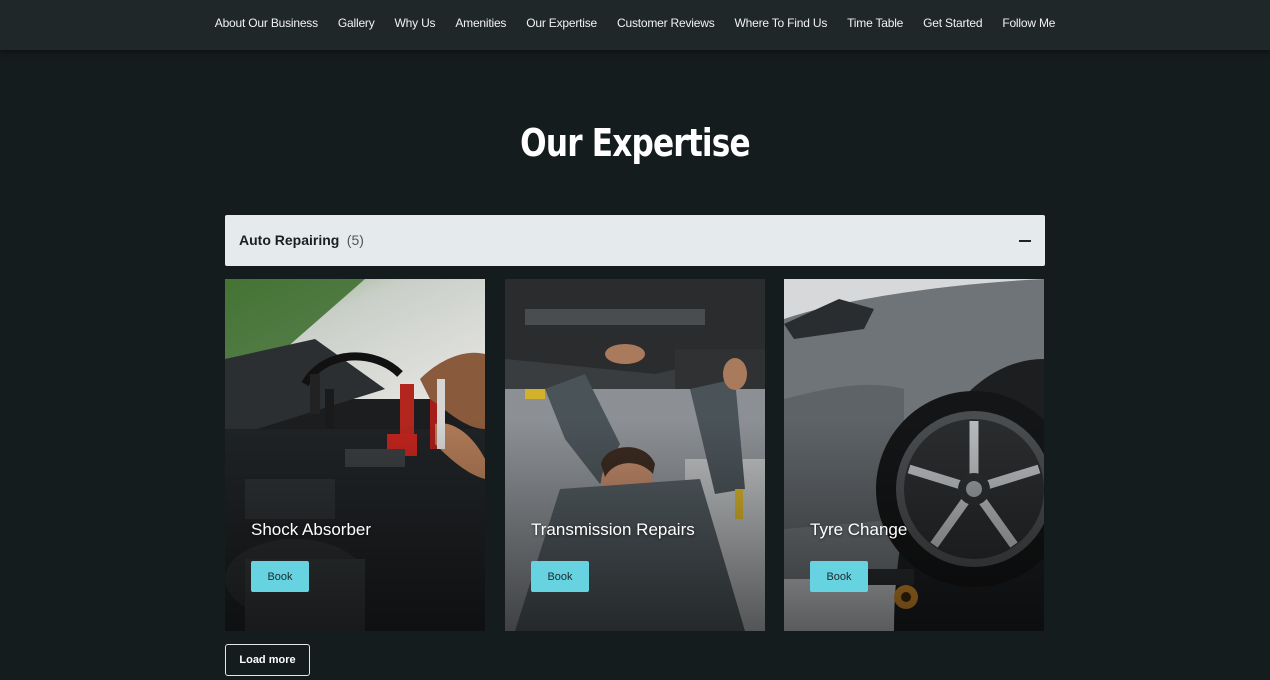 The width and height of the screenshot is (1270, 680). I want to click on nav-item-why-us: Why Us, so click(415, 23).